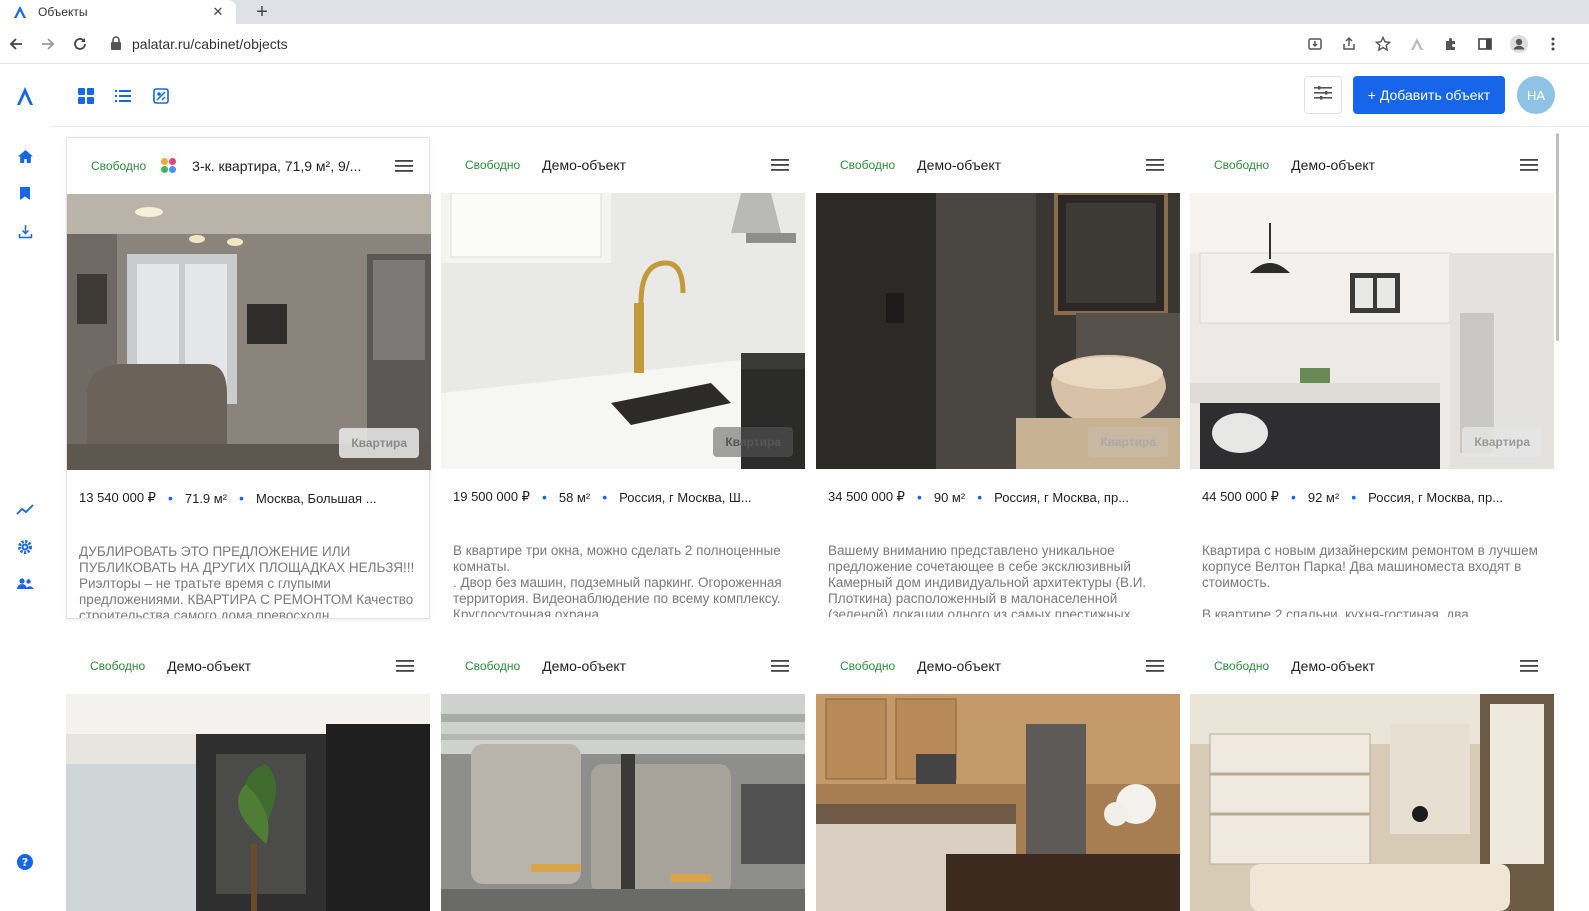  What do you see at coordinates (1536, 95) in the screenshot?
I see `avatar: НА` at bounding box center [1536, 95].